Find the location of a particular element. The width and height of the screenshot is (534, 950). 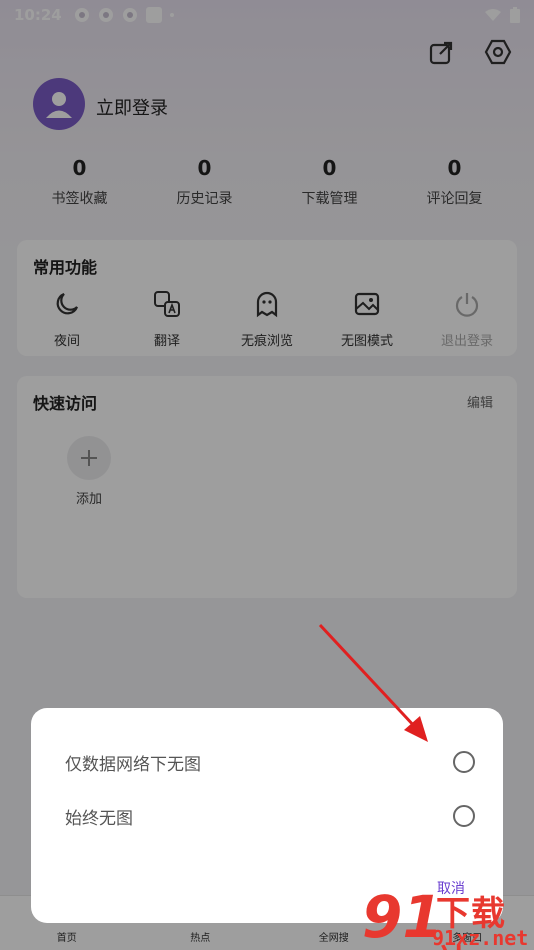

watermark-logo: 91 is located at coordinates (402, 916).